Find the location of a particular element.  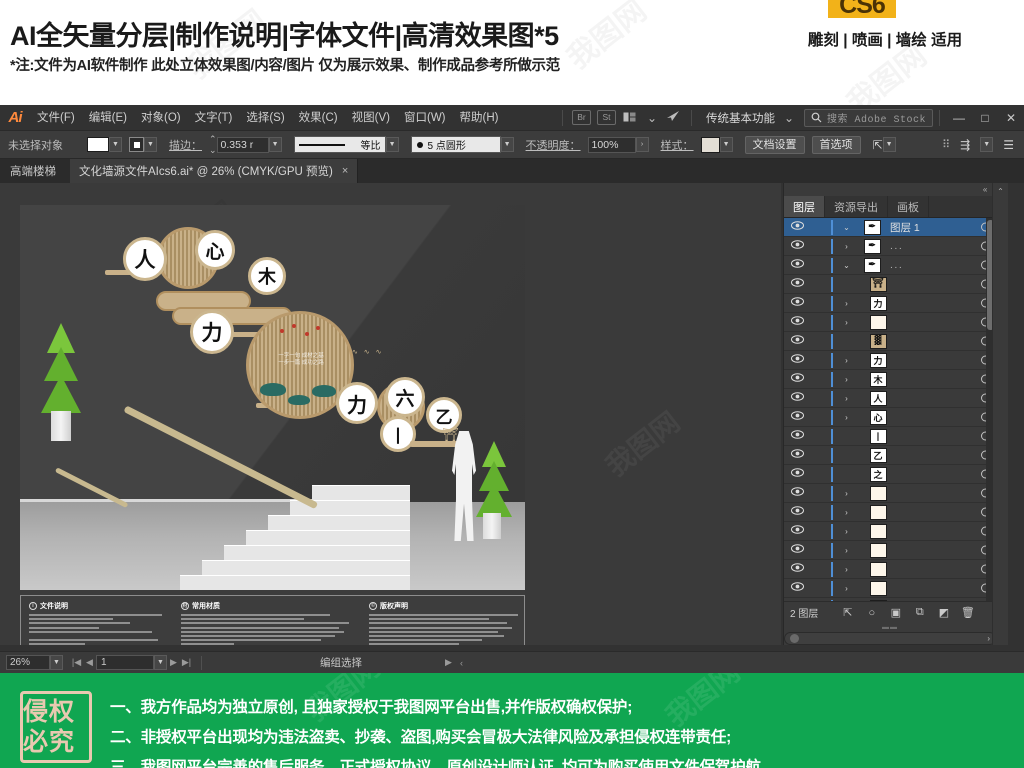

delete-layer-icon: 🗑 is located at coordinates (967, 612).